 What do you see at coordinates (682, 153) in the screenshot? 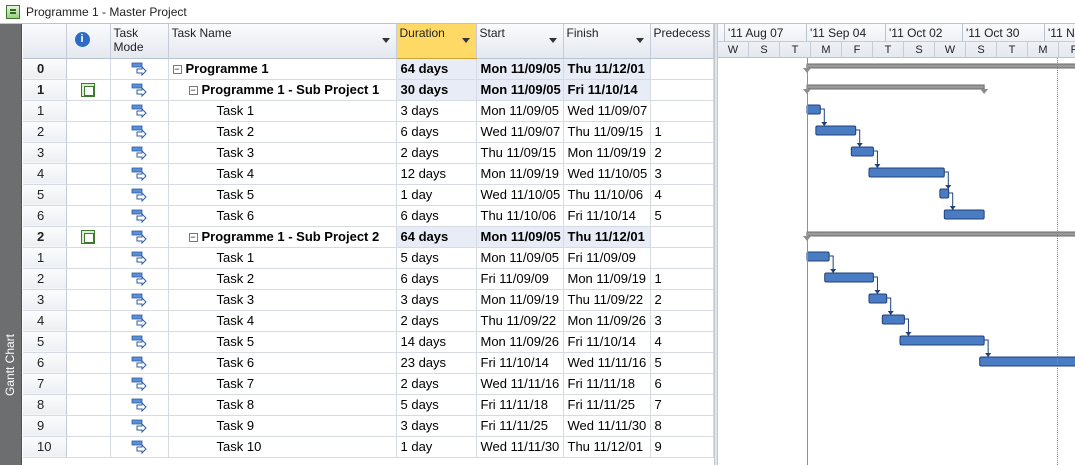
I see `predecessors-cell: 2` at bounding box center [682, 153].